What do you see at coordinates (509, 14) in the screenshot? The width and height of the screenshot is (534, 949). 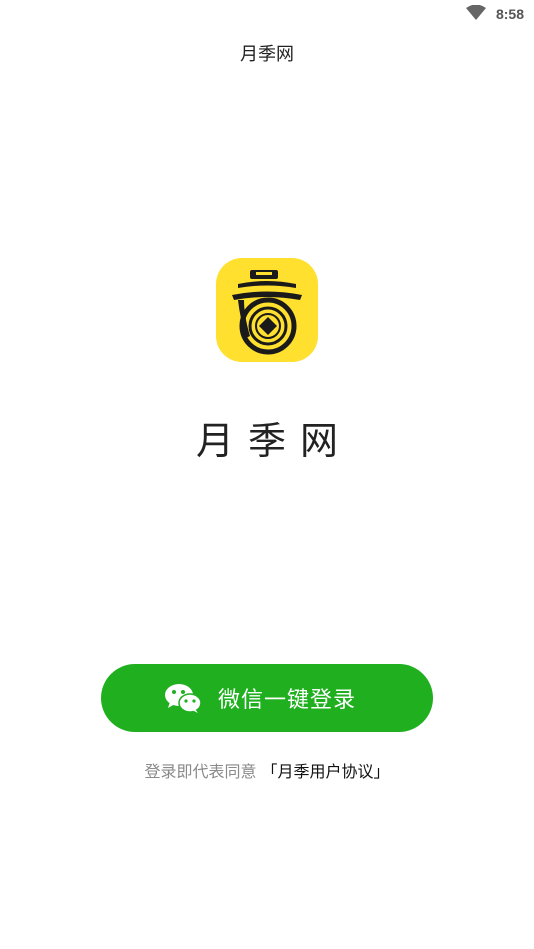 I see `status-time: 8:58` at bounding box center [509, 14].